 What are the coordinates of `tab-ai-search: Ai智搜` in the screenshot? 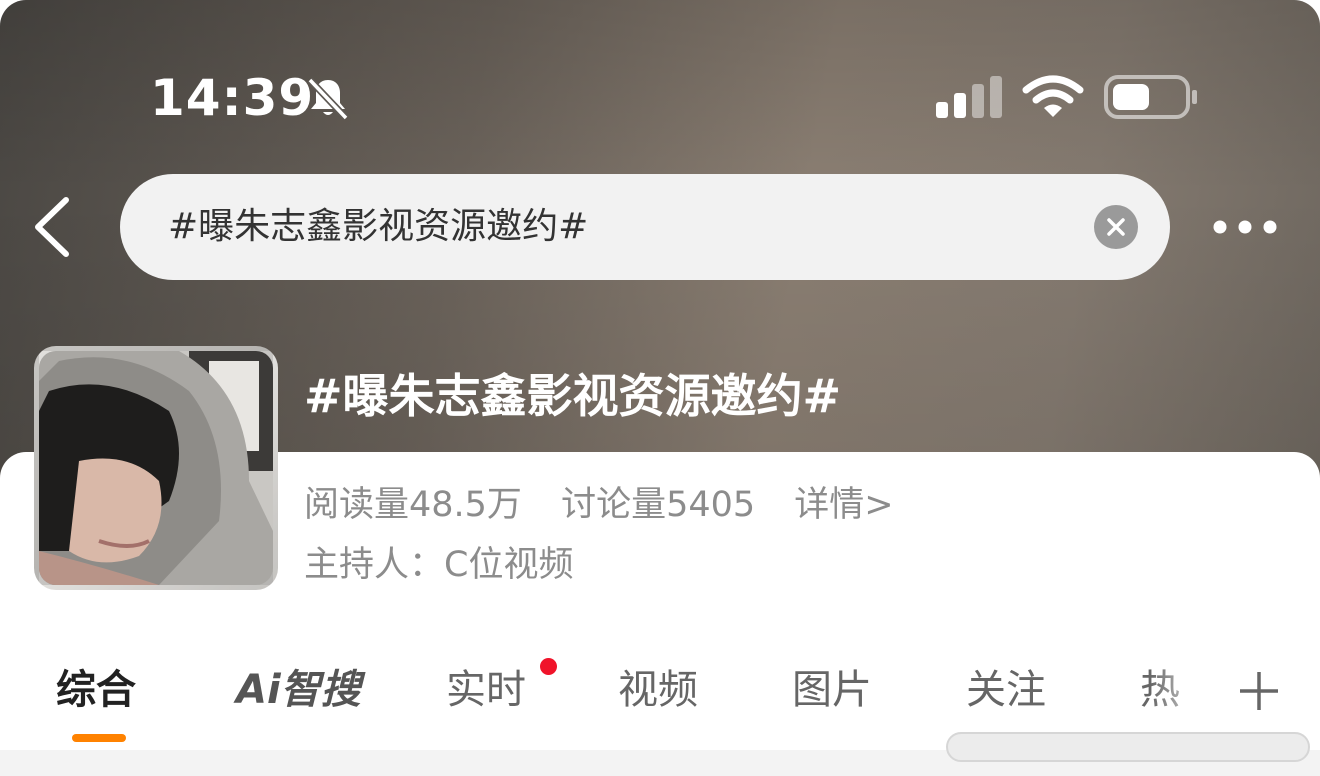 It's located at (298, 690).